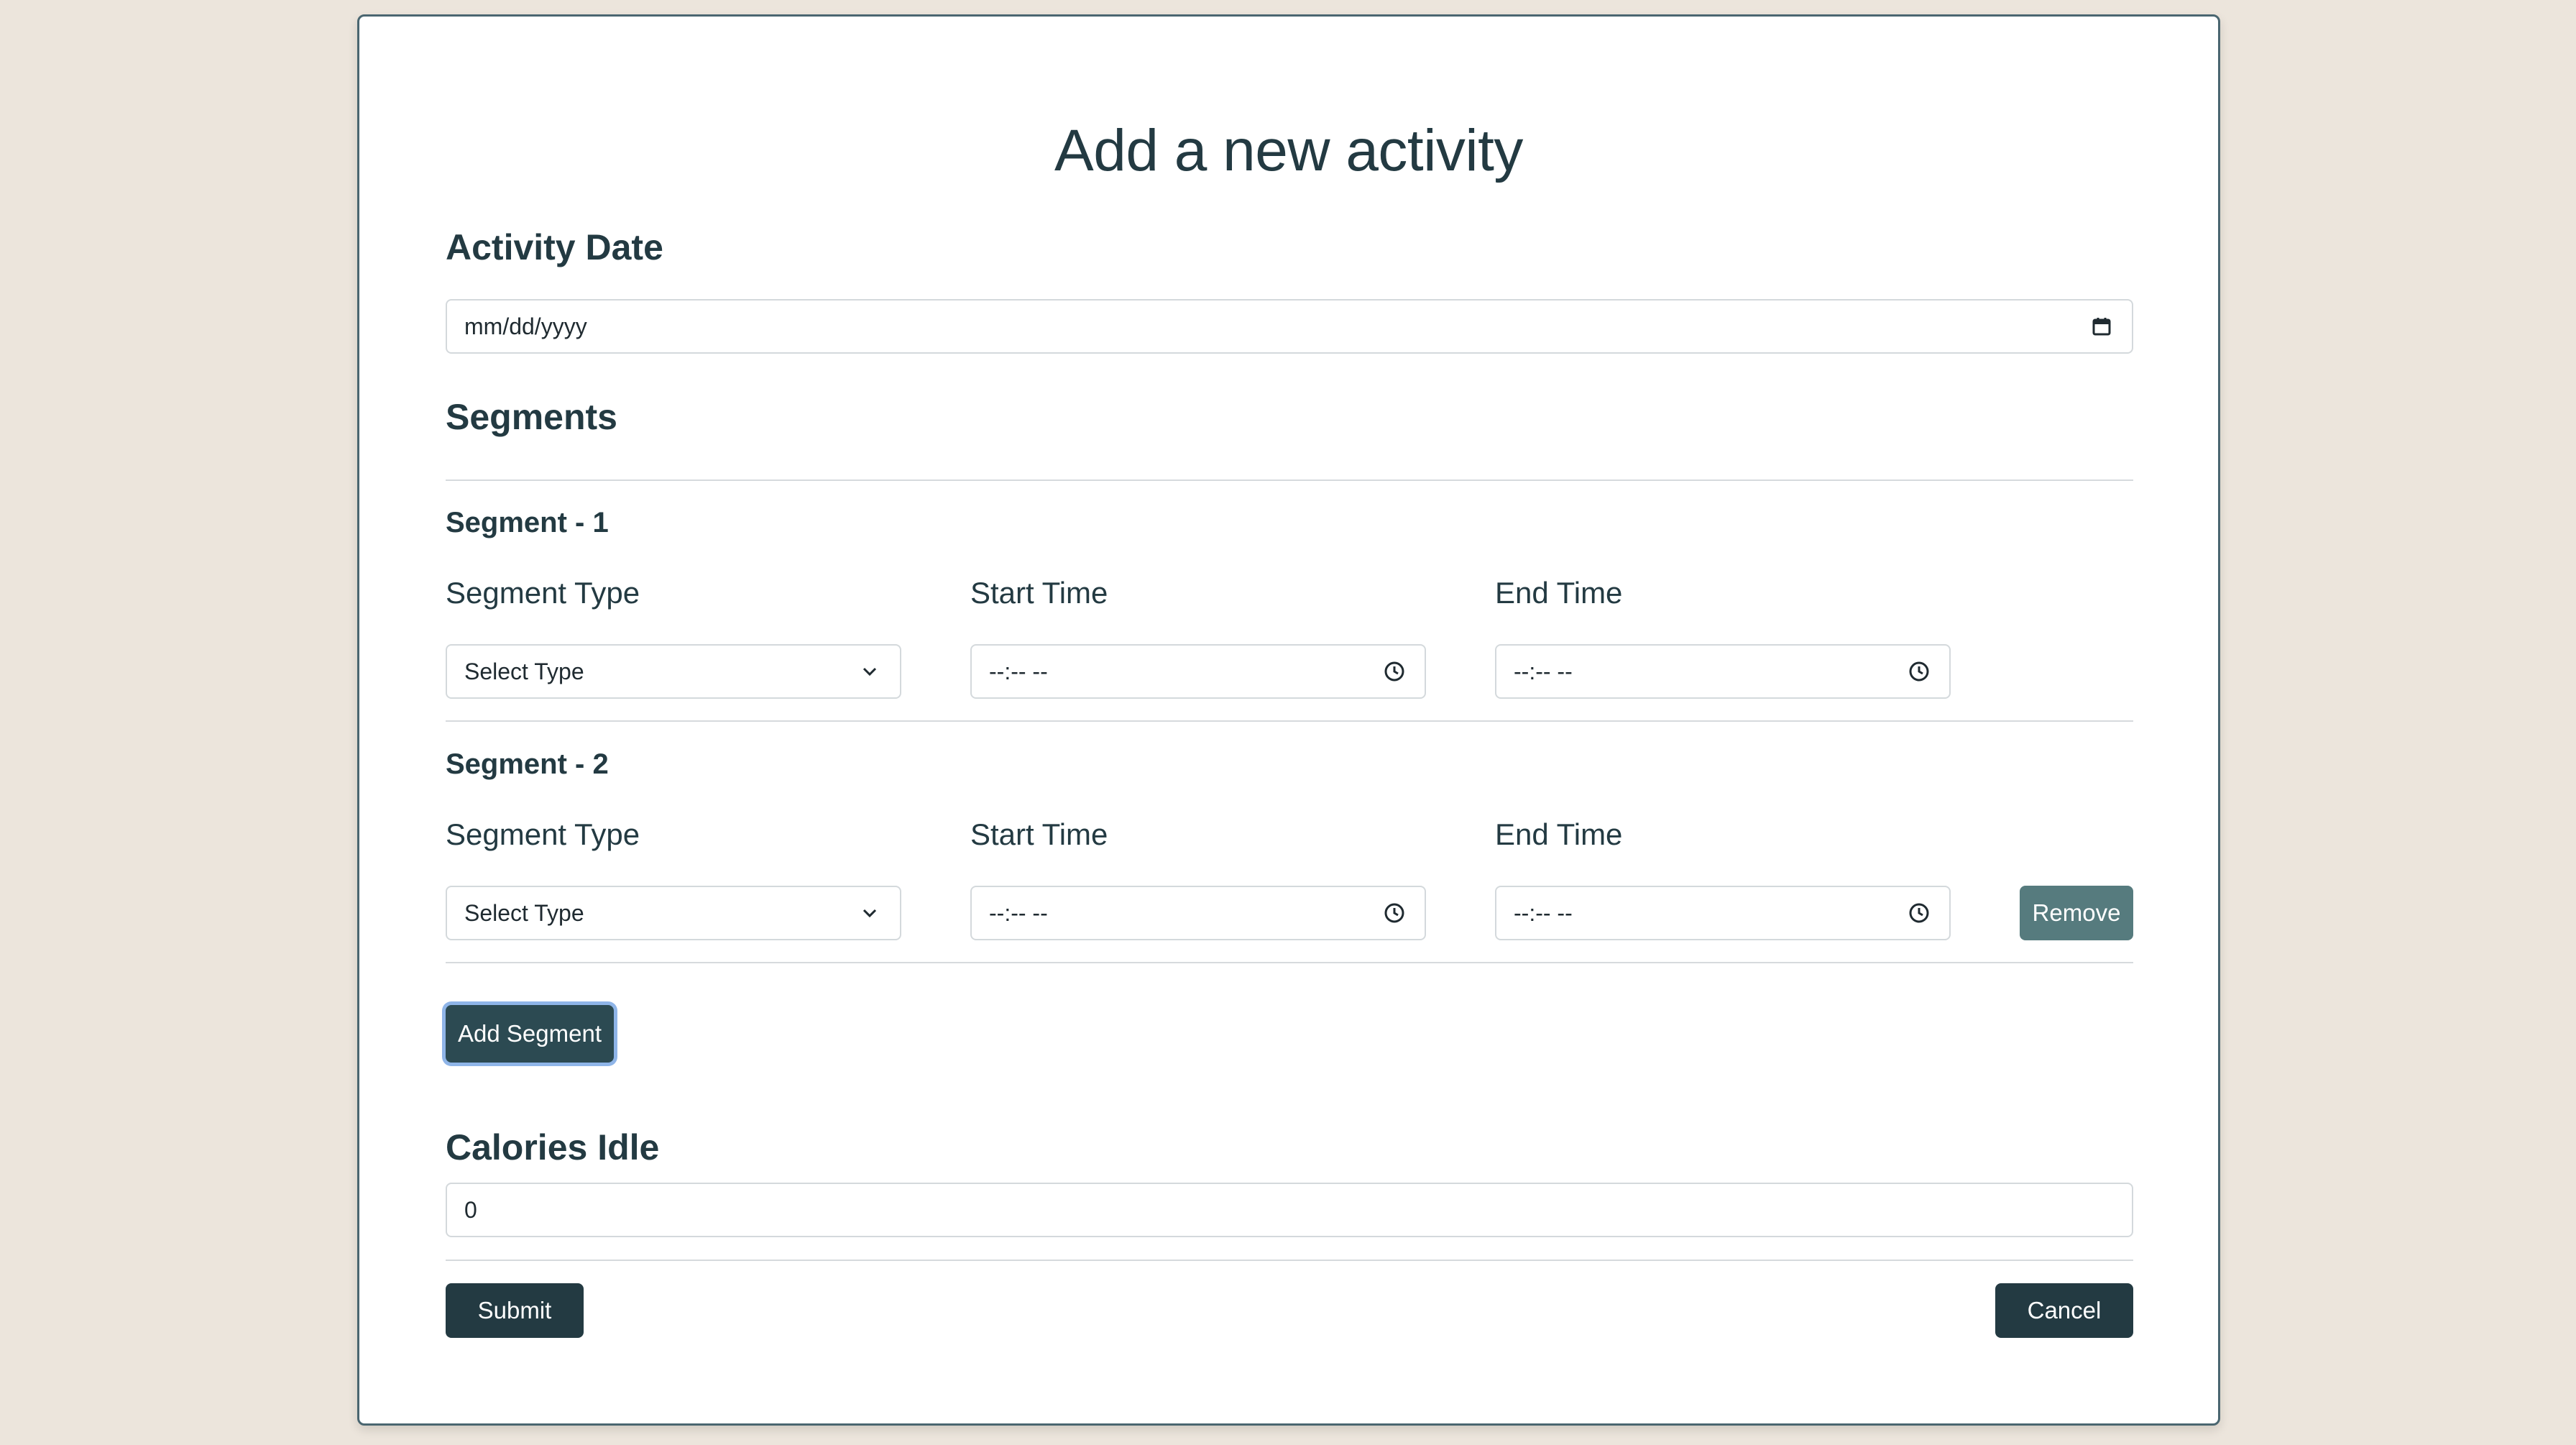 Image resolution: width=2576 pixels, height=1445 pixels. What do you see at coordinates (1289, 480) in the screenshot?
I see `segments-divider` at bounding box center [1289, 480].